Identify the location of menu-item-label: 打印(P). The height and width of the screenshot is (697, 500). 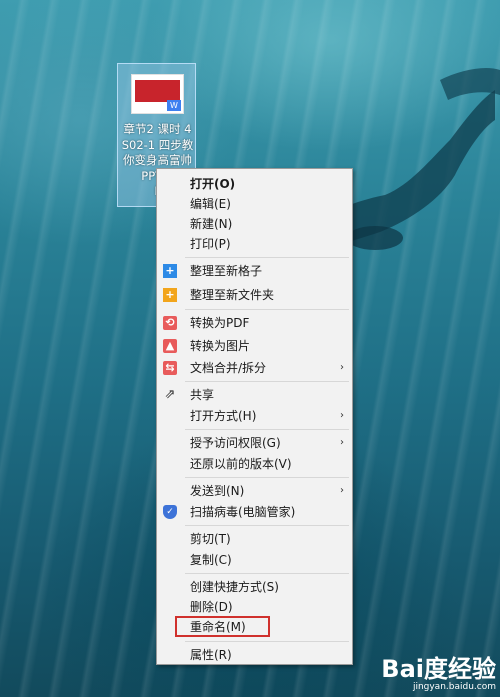
(210, 244).